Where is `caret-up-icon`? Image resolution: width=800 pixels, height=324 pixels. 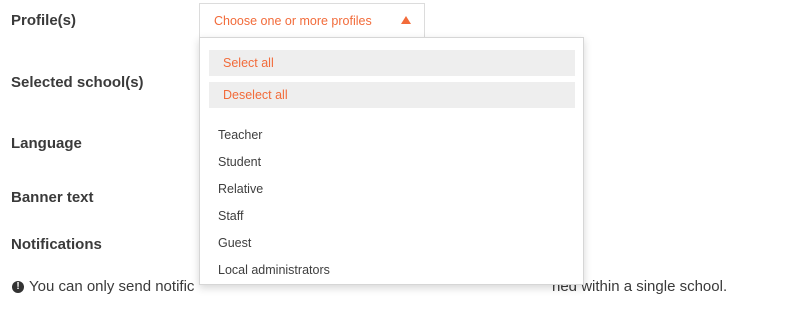 caret-up-icon is located at coordinates (406, 20).